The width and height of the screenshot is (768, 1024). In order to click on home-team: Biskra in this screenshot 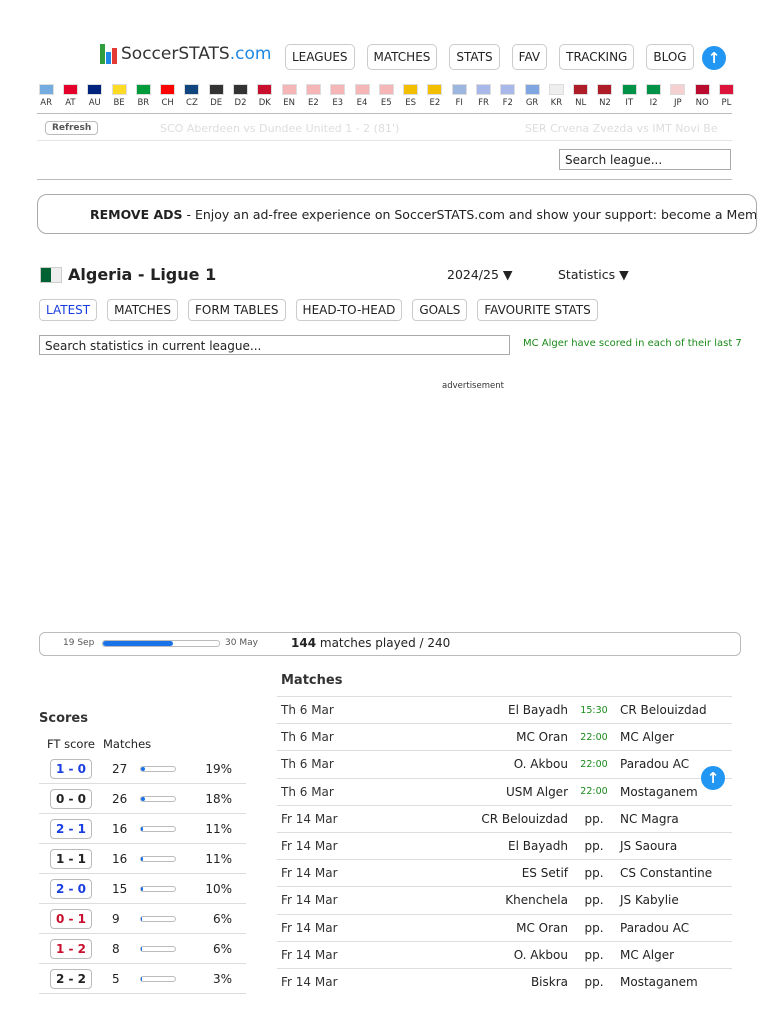, I will do `click(474, 981)`.